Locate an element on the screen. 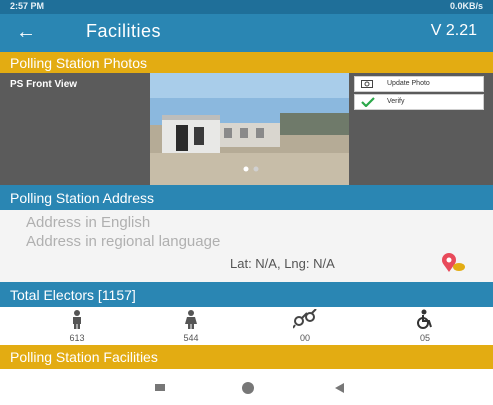  address-section-header: Polling Station Address is located at coordinates (246, 197).